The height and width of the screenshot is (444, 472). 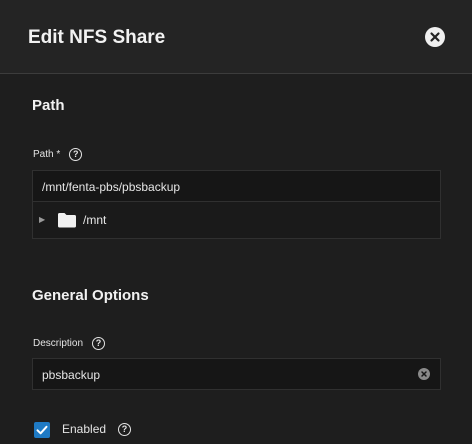 I want to click on path-label-row: Path * ?, so click(x=58, y=154).